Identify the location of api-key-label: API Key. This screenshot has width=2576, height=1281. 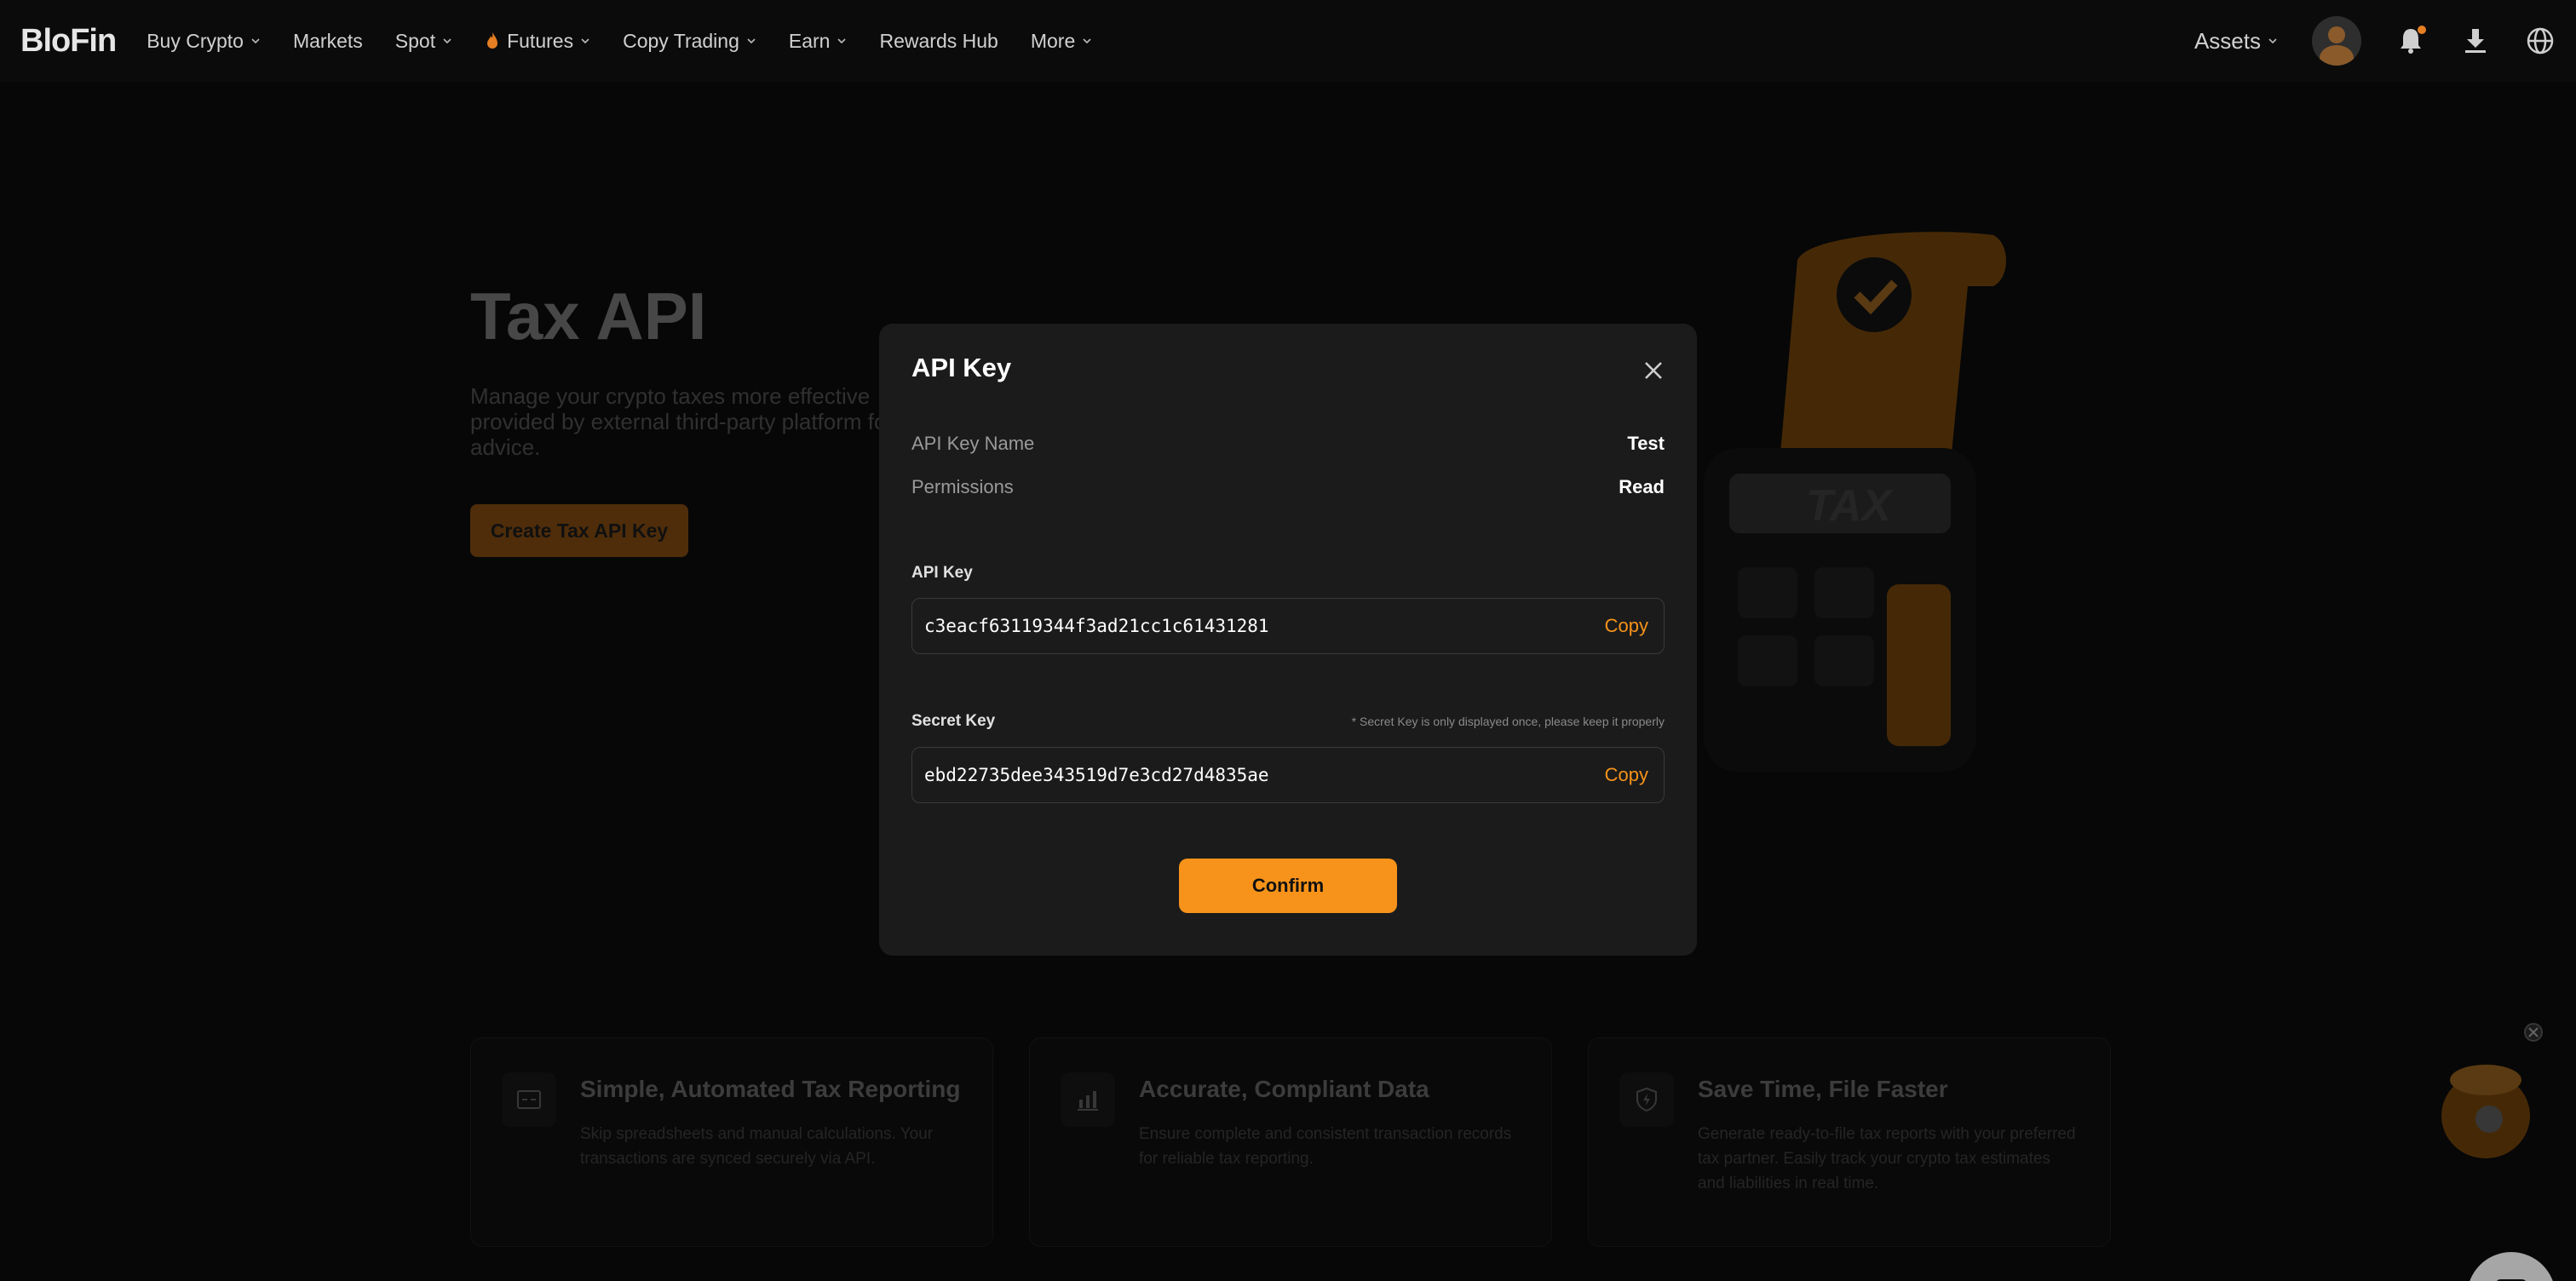
(942, 573).